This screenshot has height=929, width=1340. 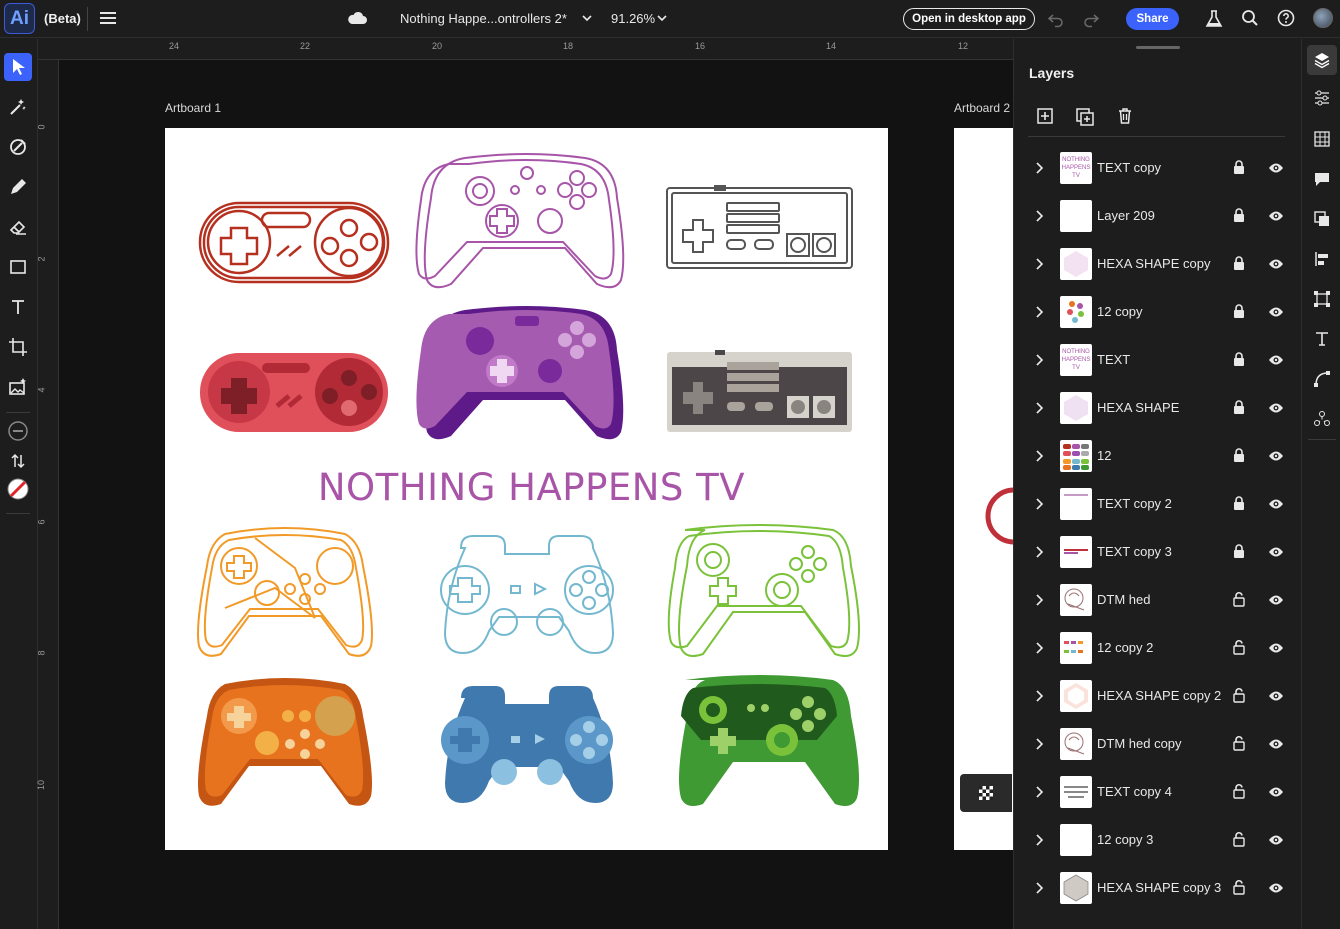 I want to click on transparency-toggle, so click(x=986, y=793).